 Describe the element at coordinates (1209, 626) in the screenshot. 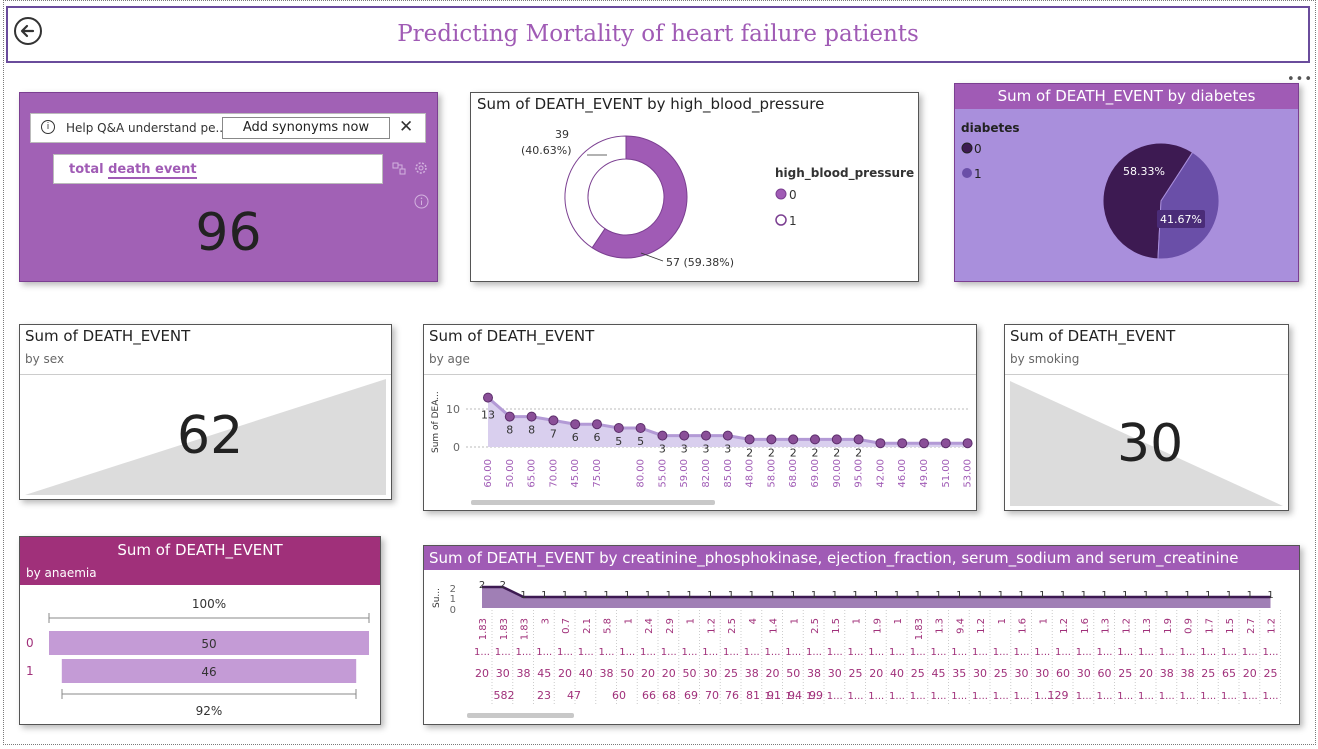

I see `creatinine-x-tick: 1.7` at that location.